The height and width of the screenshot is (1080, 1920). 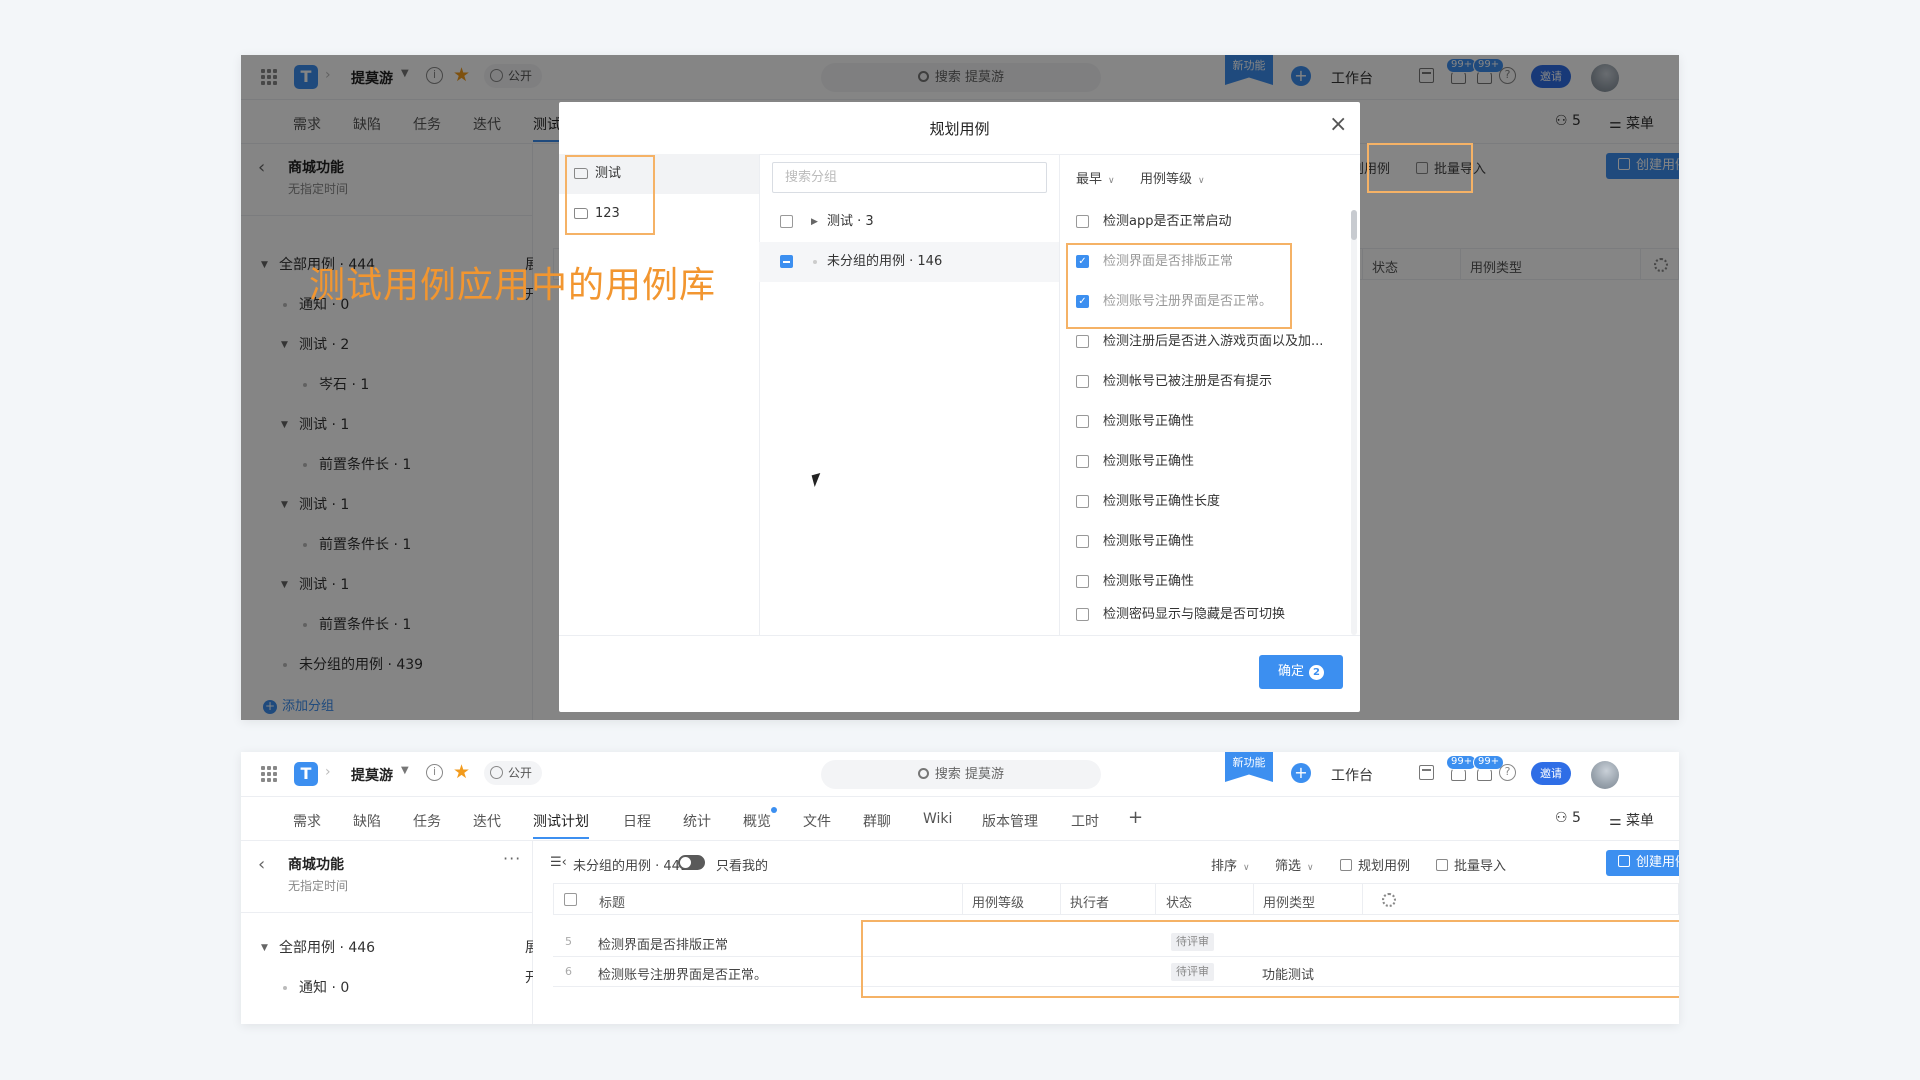 What do you see at coordinates (909, 222) in the screenshot?
I see `group-item: ▶ 测试 · 3` at bounding box center [909, 222].